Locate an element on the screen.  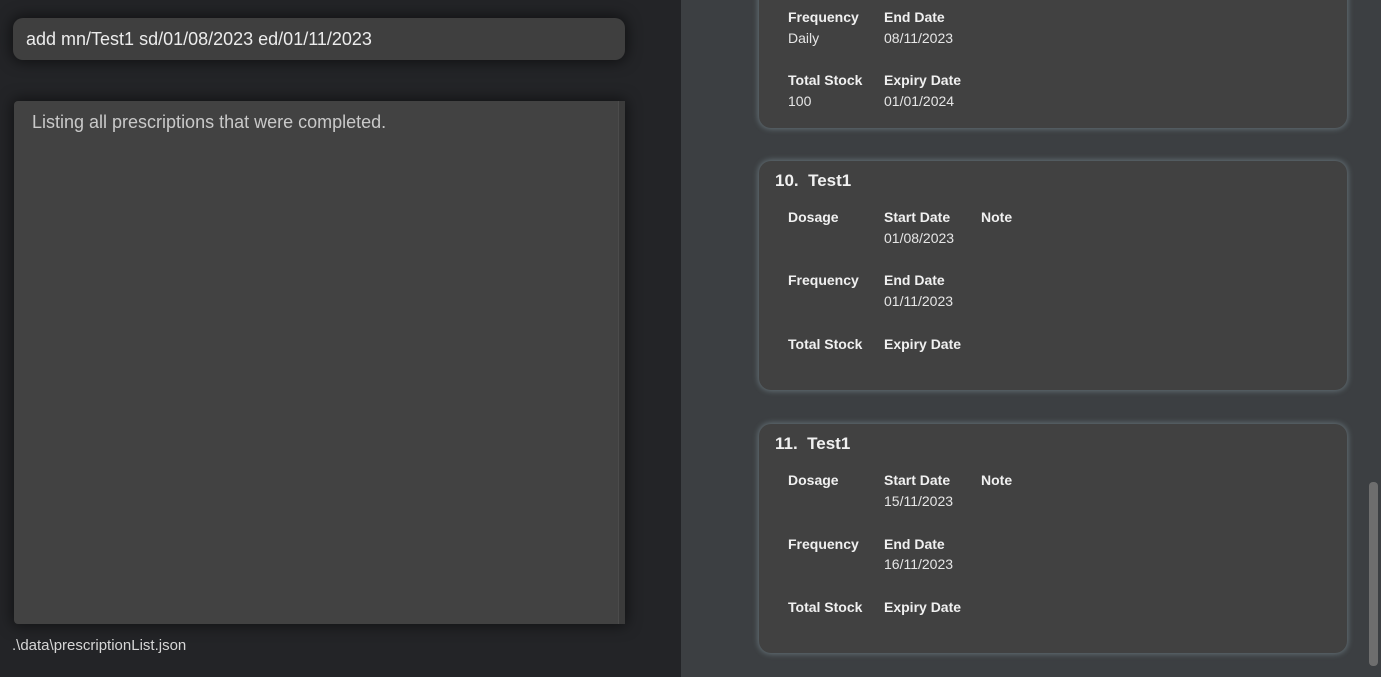
list-scrollbar is located at coordinates (1373, 338).